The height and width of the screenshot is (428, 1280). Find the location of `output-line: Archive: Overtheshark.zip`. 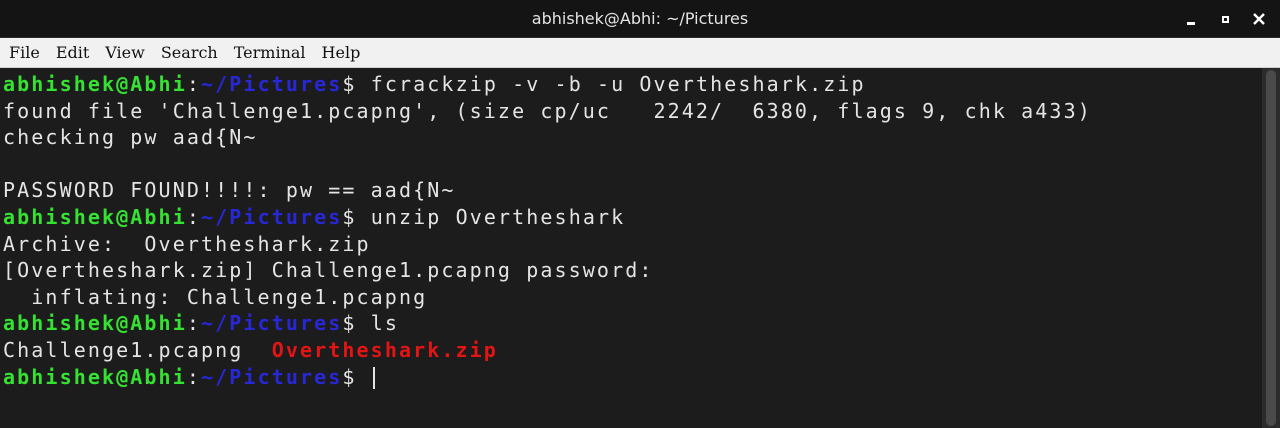

output-line: Archive: Overtheshark.zip is located at coordinates (187, 243).